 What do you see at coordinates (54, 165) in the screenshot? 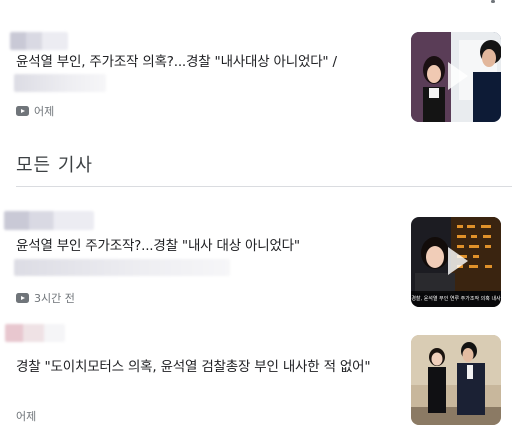
I see `section-title: 모든 기사` at bounding box center [54, 165].